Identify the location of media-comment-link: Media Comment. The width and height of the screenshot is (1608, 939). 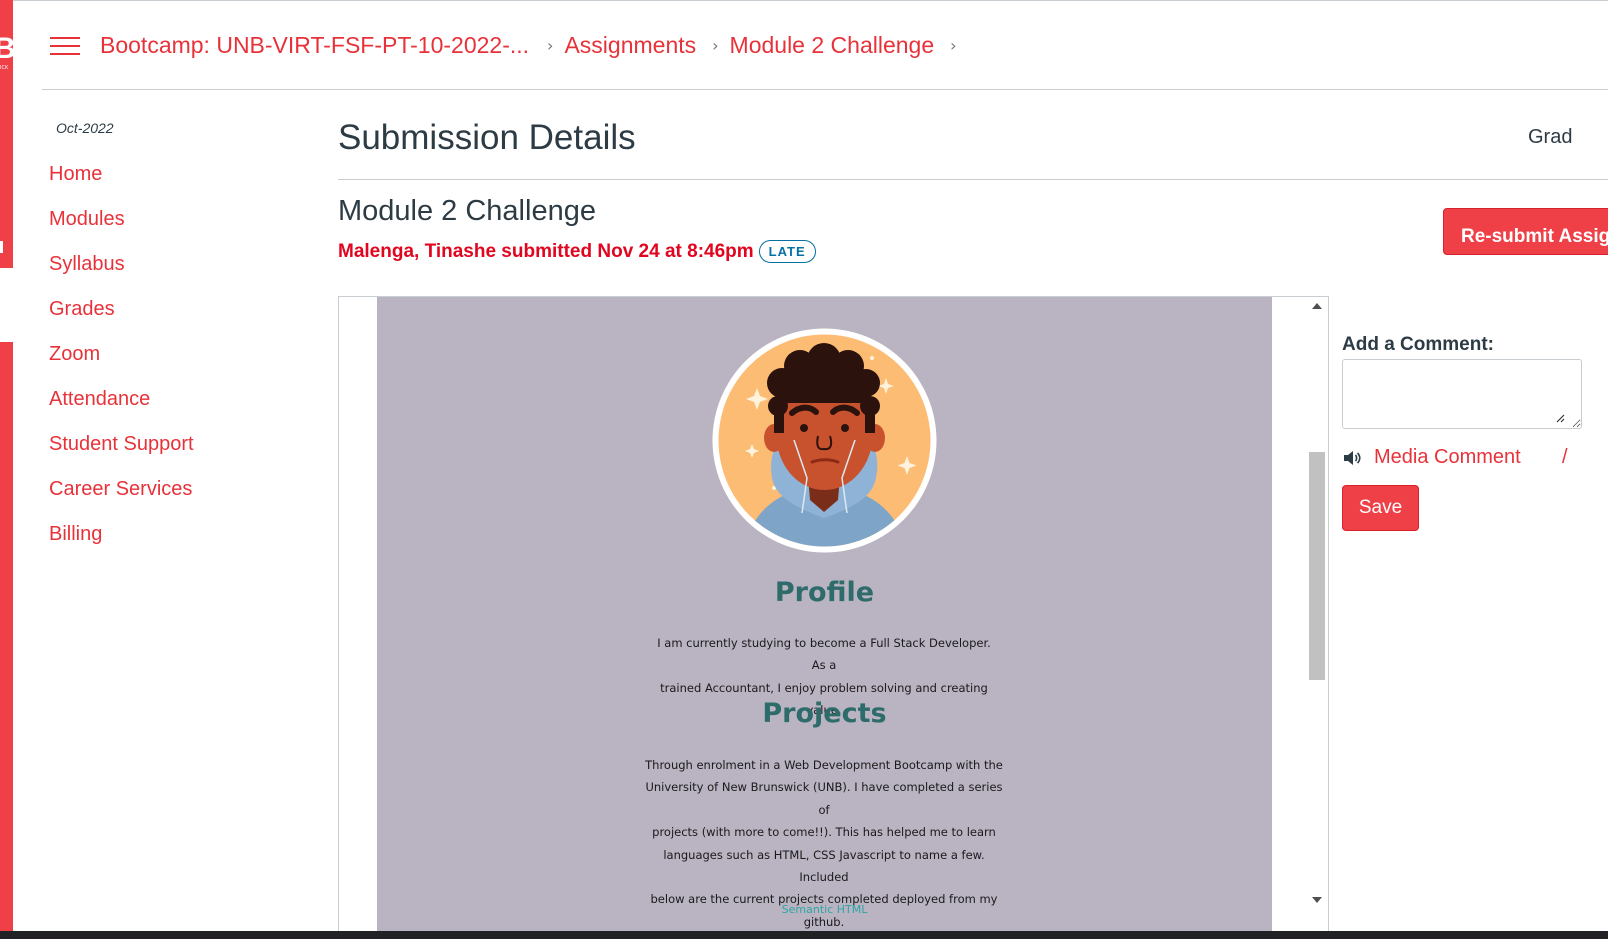
(1431, 457).